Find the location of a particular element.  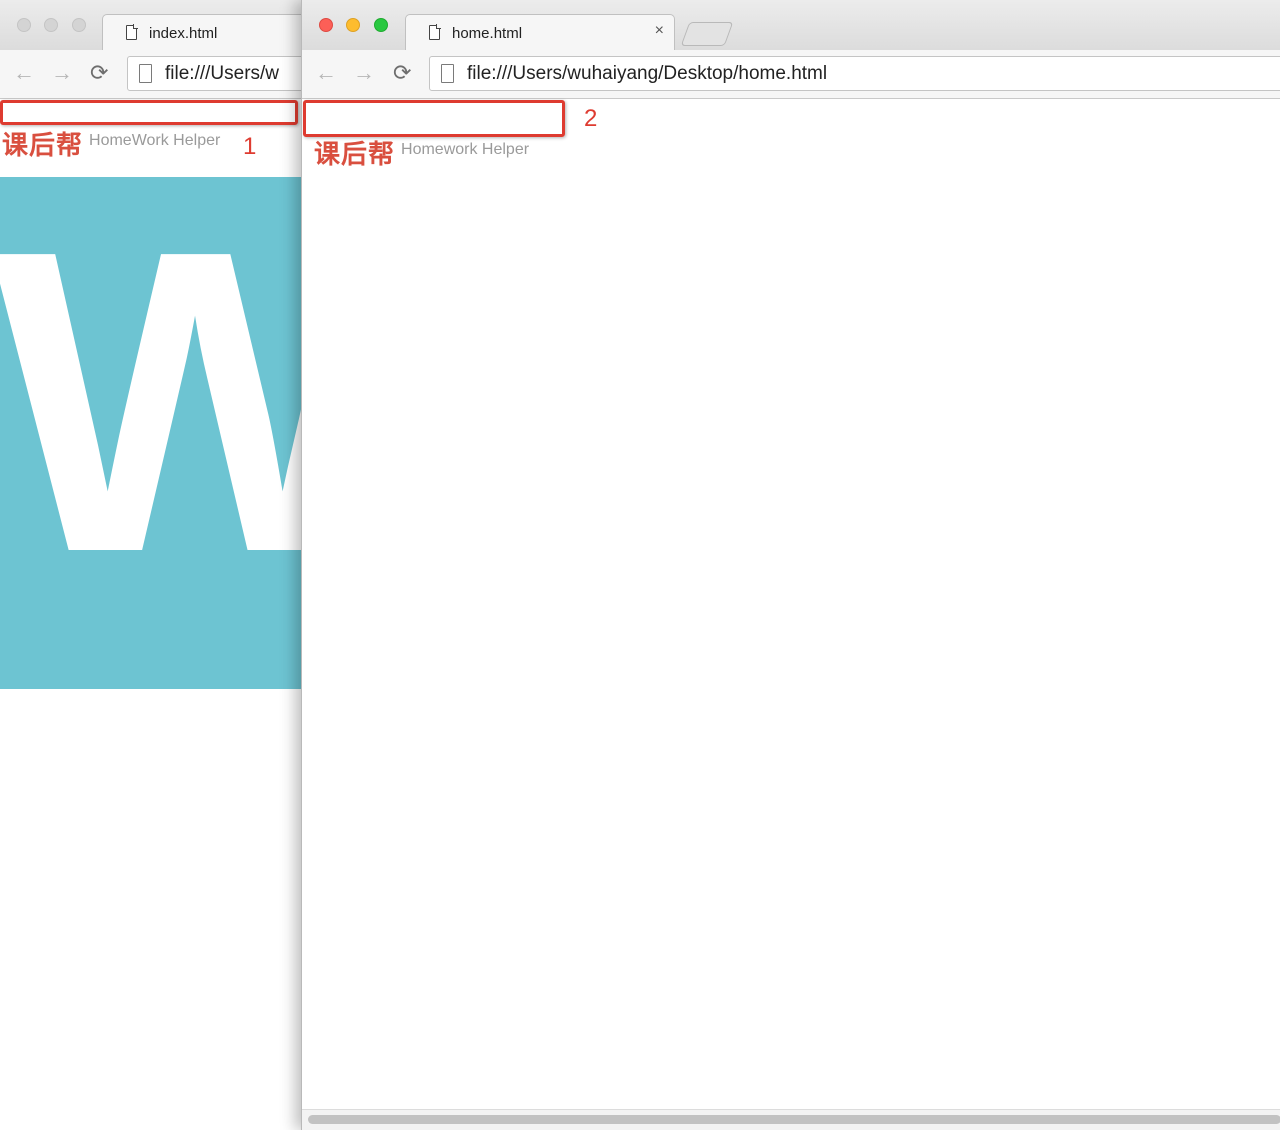

address-url: file:///Users/w is located at coordinates (222, 73).